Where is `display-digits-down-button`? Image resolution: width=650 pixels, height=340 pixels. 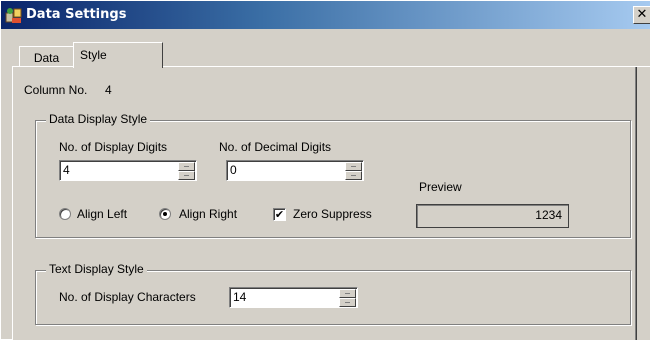
display-digits-down-button is located at coordinates (186, 175).